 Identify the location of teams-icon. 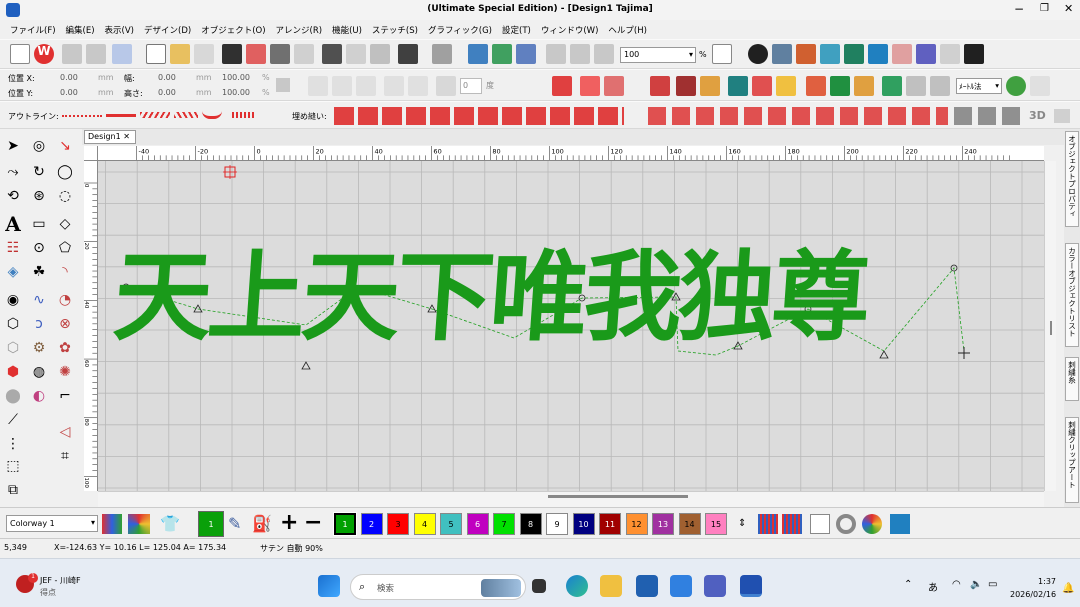
(715, 586).